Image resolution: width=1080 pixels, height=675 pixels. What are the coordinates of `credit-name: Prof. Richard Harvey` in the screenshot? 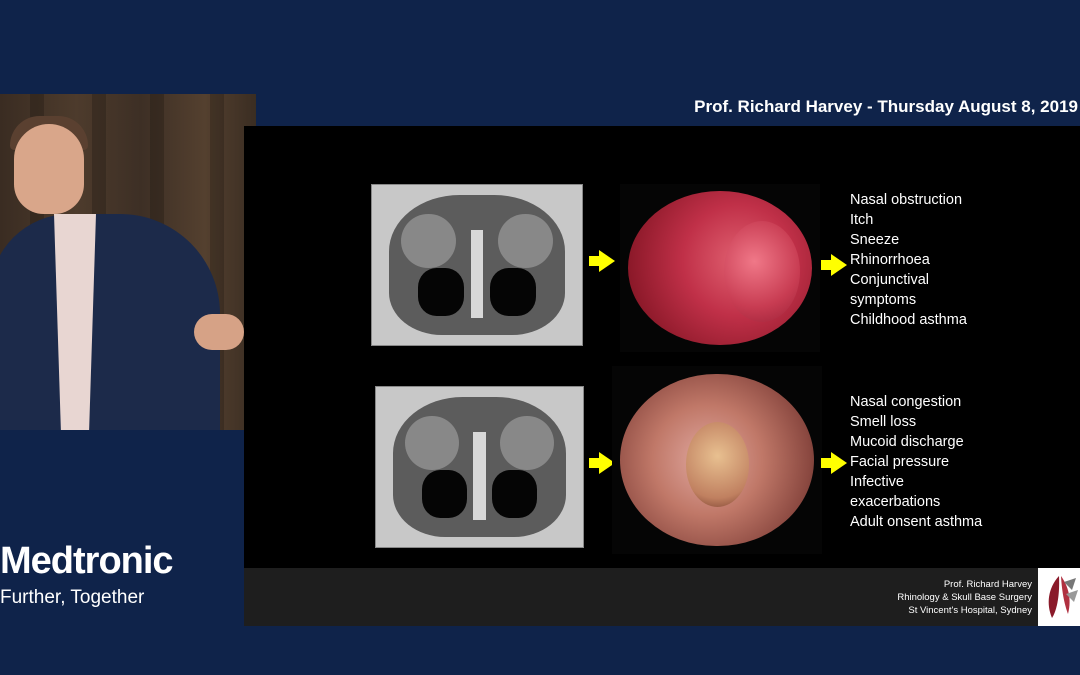 It's located at (987, 584).